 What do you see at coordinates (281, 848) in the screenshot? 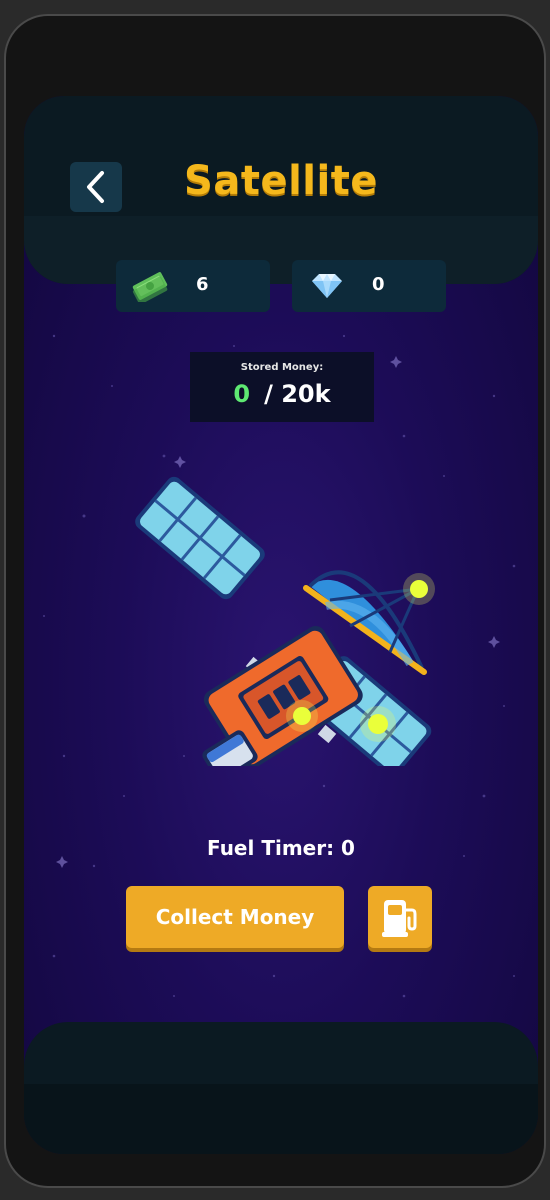
I see `fuel-timer: Fuel Timer: 0` at bounding box center [281, 848].